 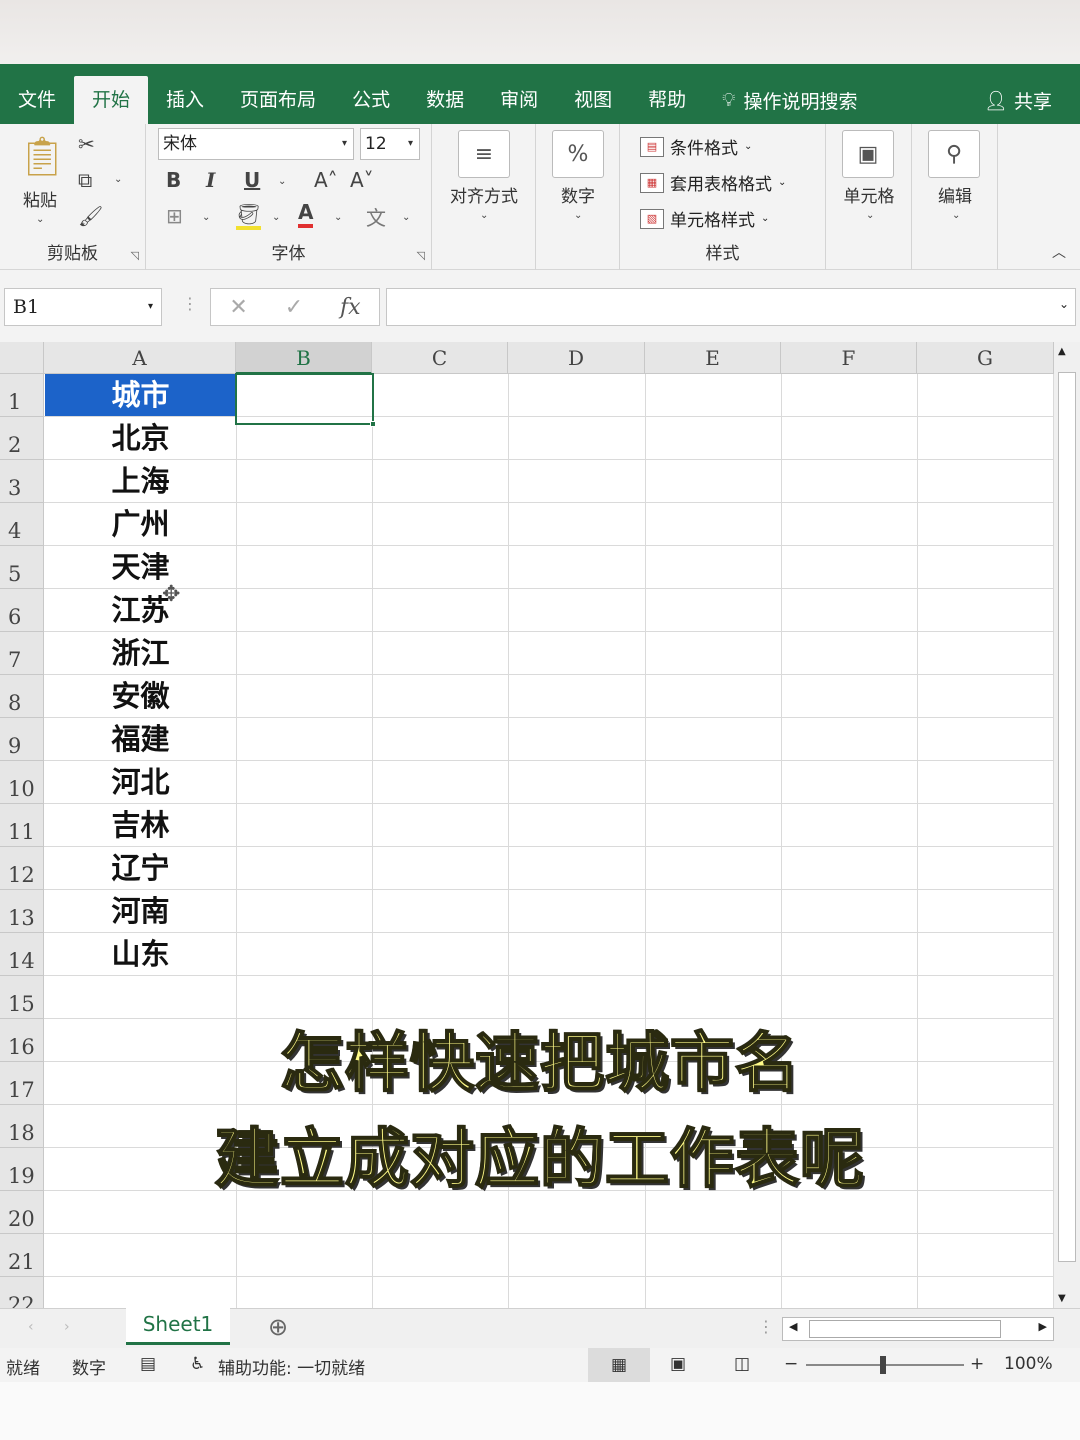 What do you see at coordinates (140, 868) in the screenshot?
I see `city-cell: 辽宁` at bounding box center [140, 868].